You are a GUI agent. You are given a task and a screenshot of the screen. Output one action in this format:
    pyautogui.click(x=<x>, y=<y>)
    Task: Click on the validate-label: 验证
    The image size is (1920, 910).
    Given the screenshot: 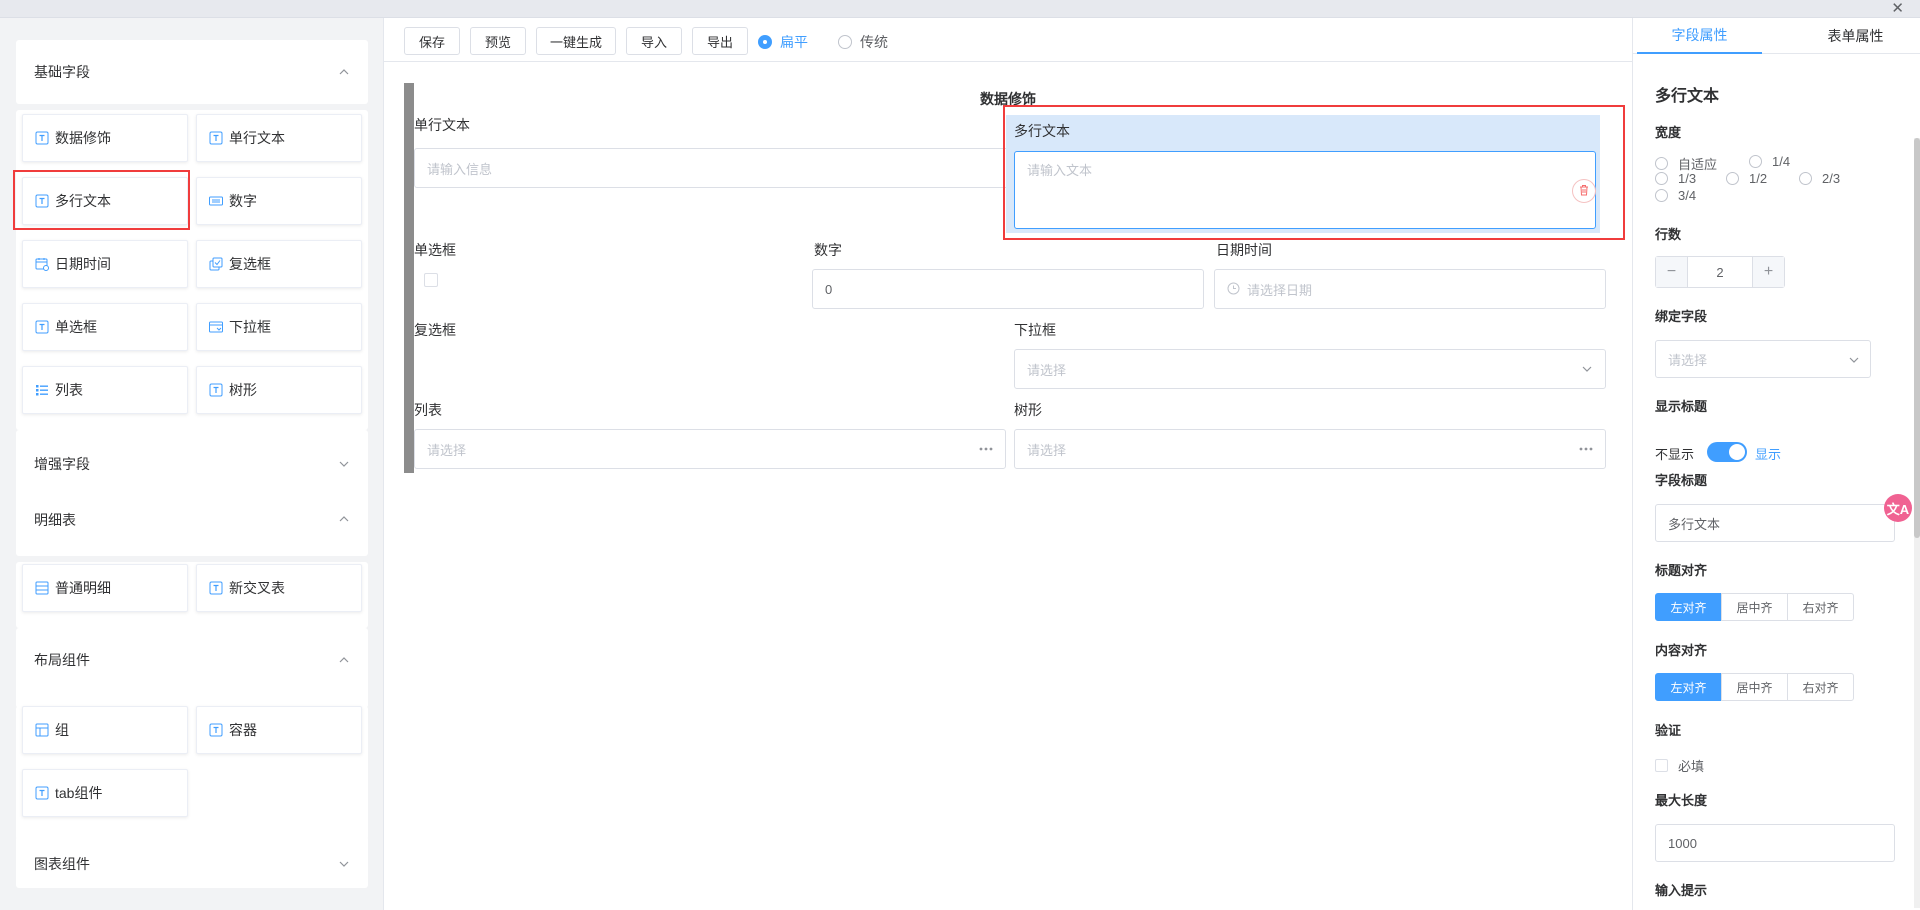 What is the action you would take?
    pyautogui.click(x=1668, y=730)
    